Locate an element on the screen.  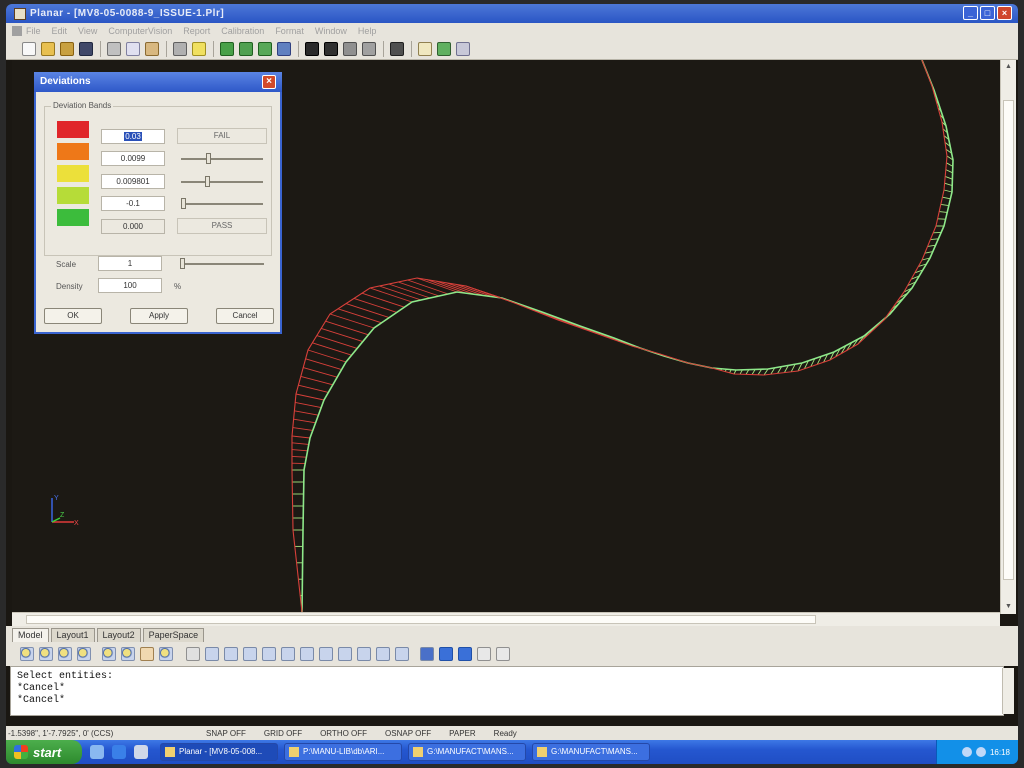
shade-icon is located at coordinates (427, 654).